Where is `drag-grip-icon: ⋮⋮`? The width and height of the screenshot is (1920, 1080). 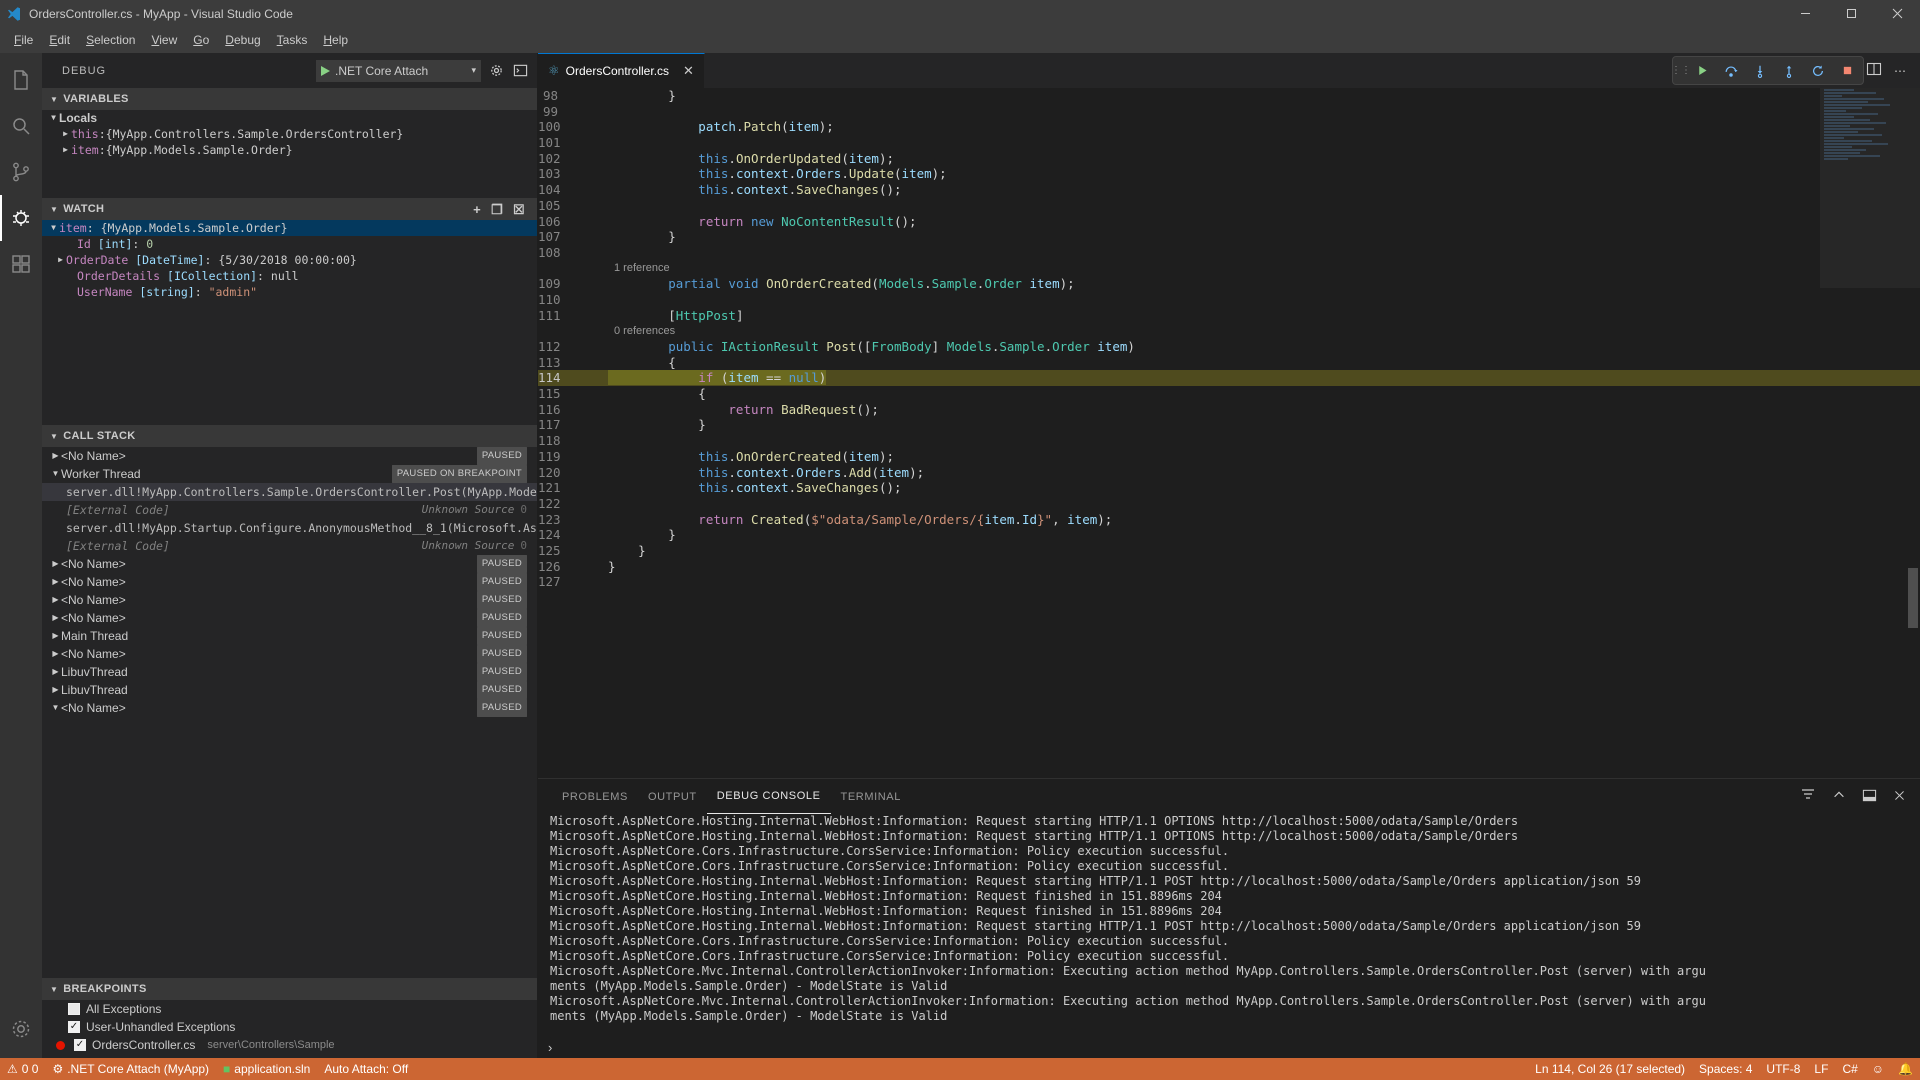 drag-grip-icon: ⋮⋮ is located at coordinates (1681, 70).